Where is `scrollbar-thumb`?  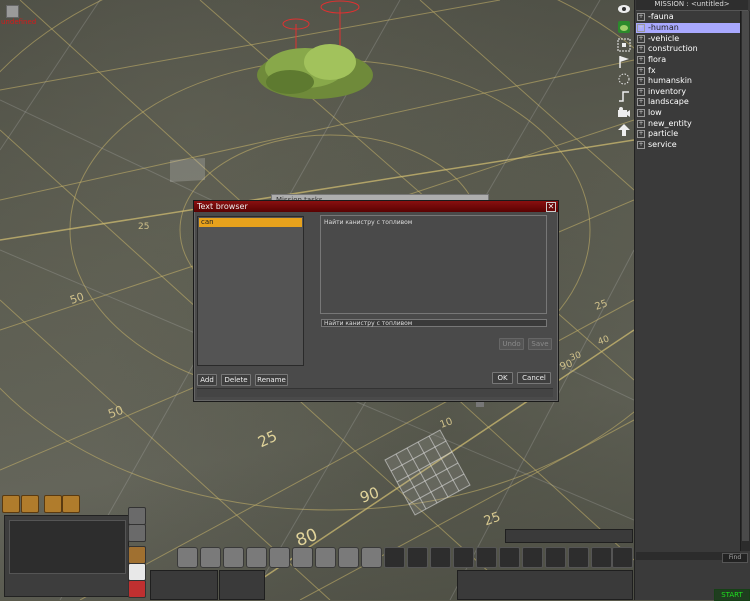
scrollbar-thumb is located at coordinates (745, 276).